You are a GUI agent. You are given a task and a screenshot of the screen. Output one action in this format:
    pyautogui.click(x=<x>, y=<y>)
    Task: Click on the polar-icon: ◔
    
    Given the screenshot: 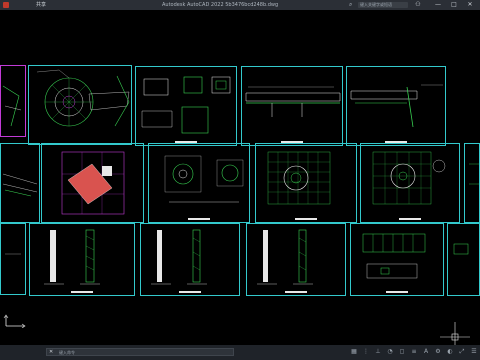 What is the action you would take?
    pyautogui.click(x=390, y=352)
    